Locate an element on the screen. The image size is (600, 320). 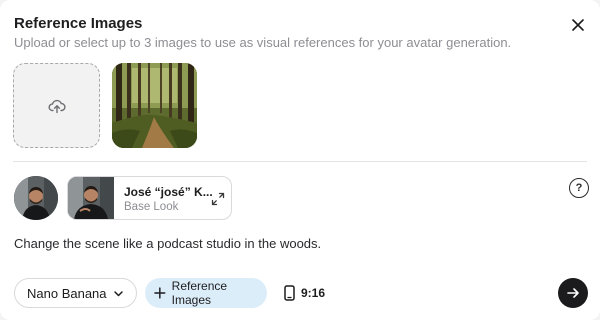
phone-icon is located at coordinates (289, 293).